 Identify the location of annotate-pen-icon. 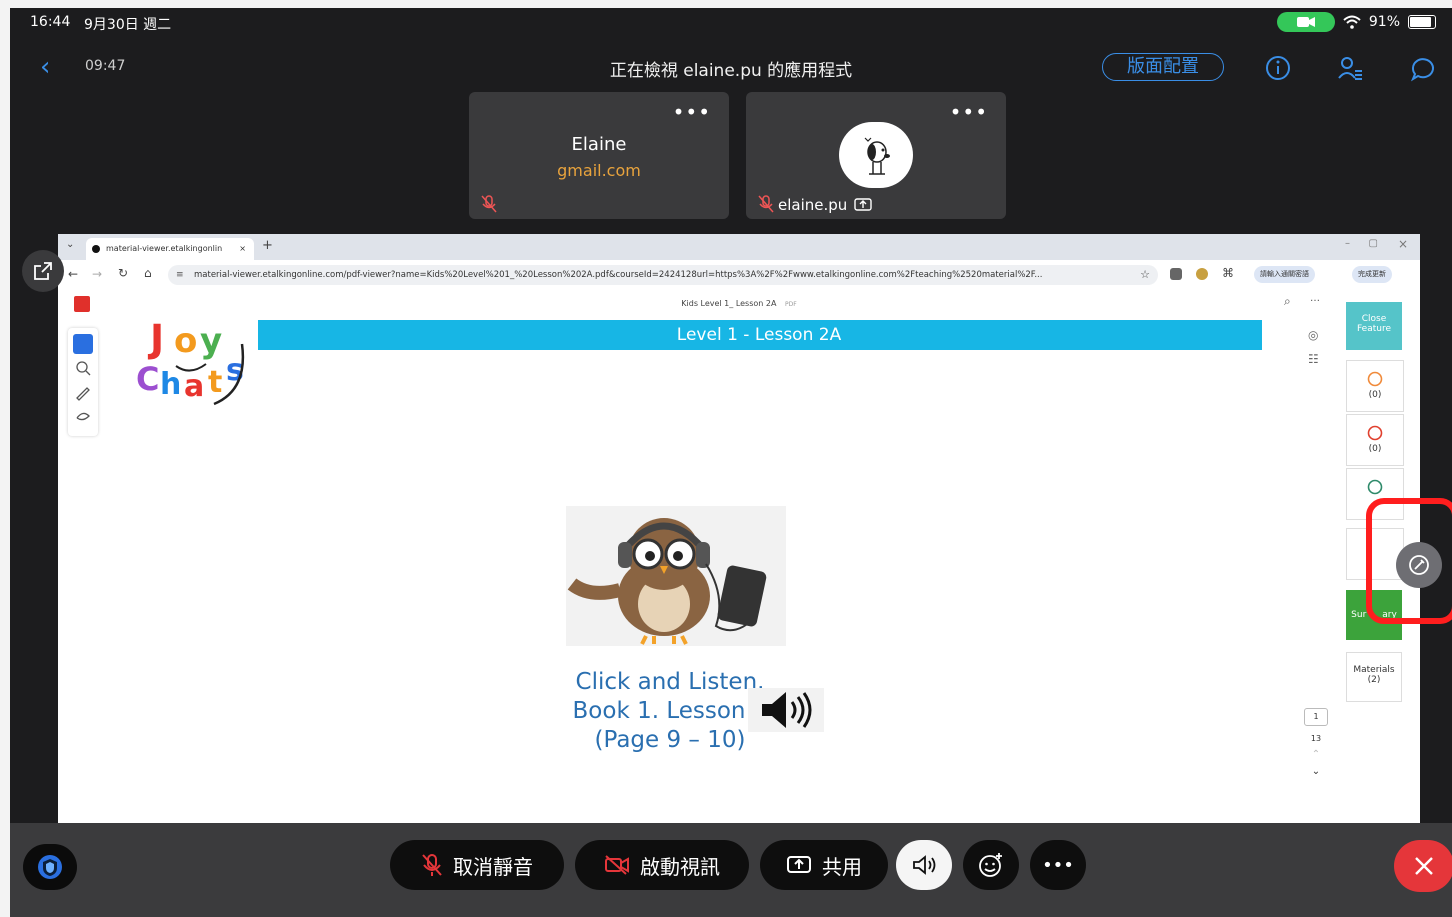
(1419, 565).